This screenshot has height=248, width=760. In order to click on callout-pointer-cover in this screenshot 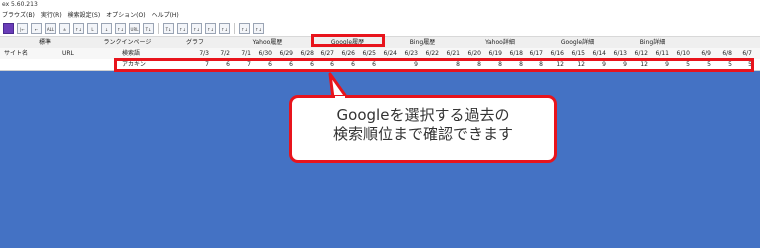, I will do `click(340, 98)`.